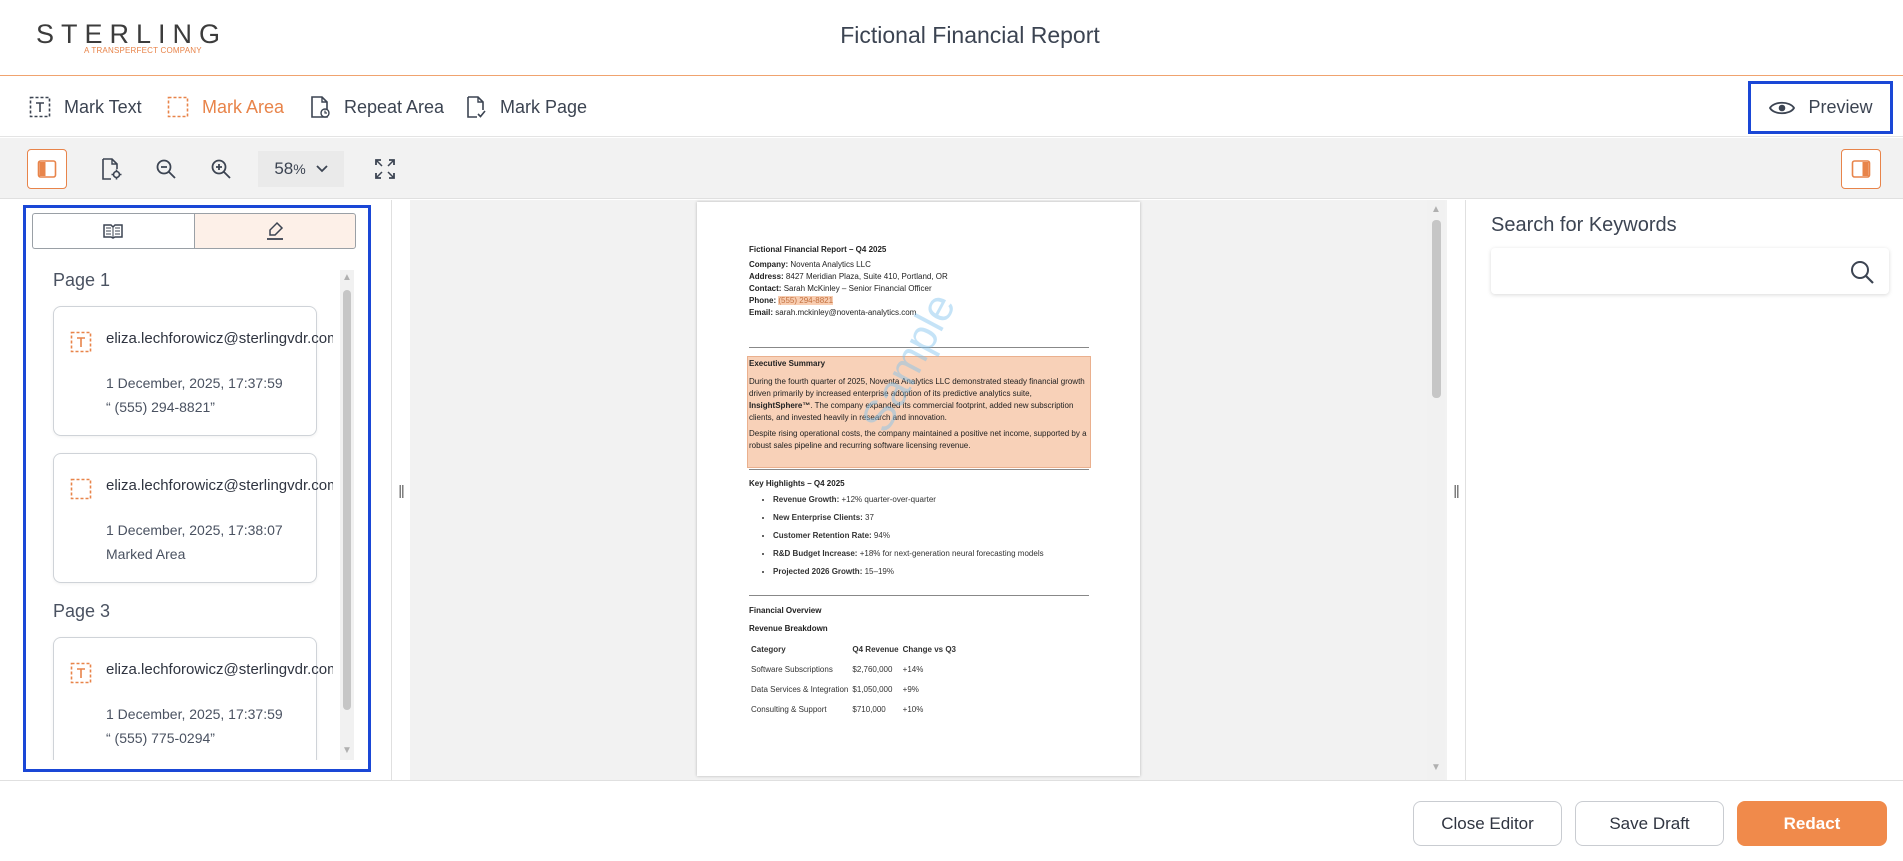 Image resolution: width=1903 pixels, height=861 pixels. I want to click on toggle-right-panel-button, so click(1861, 169).